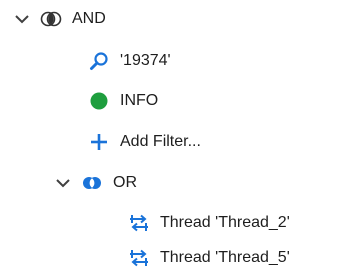  I want to click on filter-item-thread: Thread 'Thread_5', so click(209, 258).